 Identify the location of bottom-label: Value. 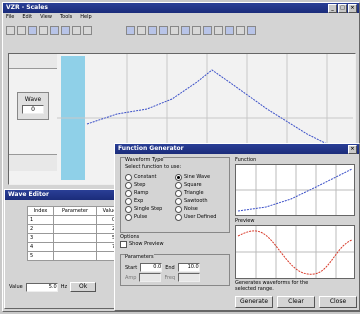
(16, 287).